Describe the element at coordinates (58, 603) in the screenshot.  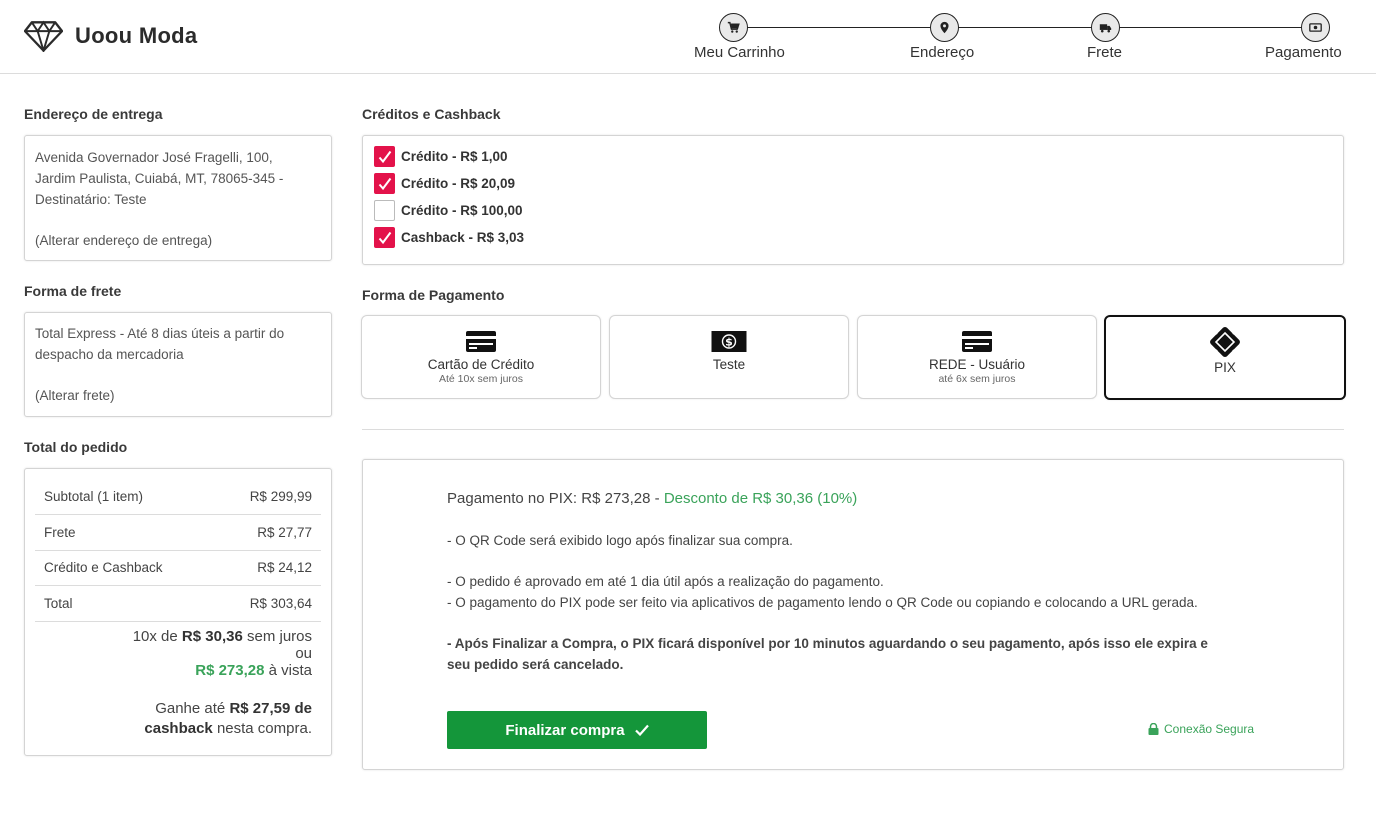
I see `totals-label: Total` at that location.